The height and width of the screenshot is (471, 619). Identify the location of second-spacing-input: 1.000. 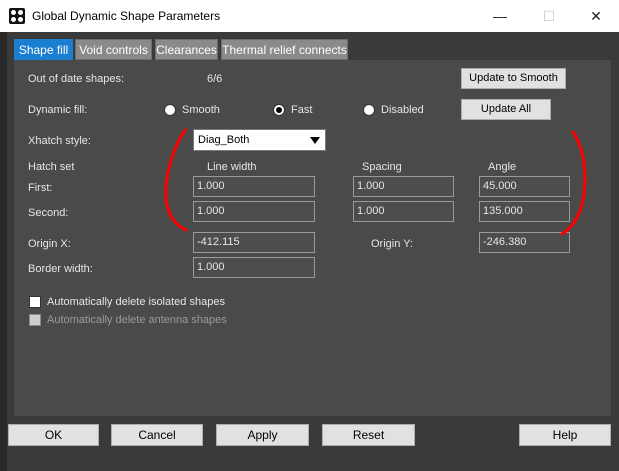
(403, 211).